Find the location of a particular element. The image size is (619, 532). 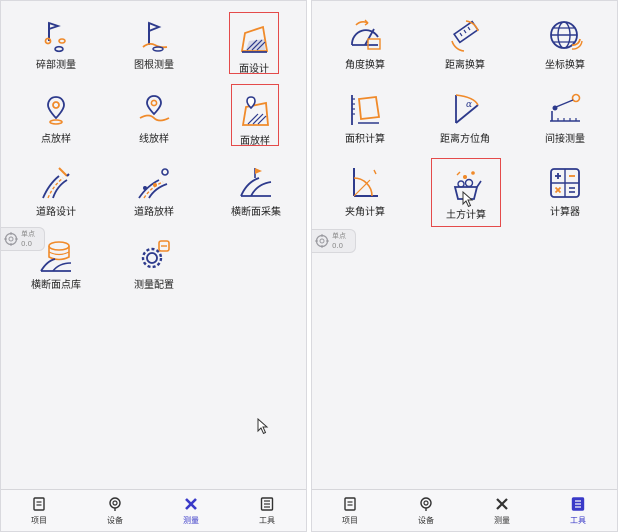

flags-icon is located at coordinates (55, 37).